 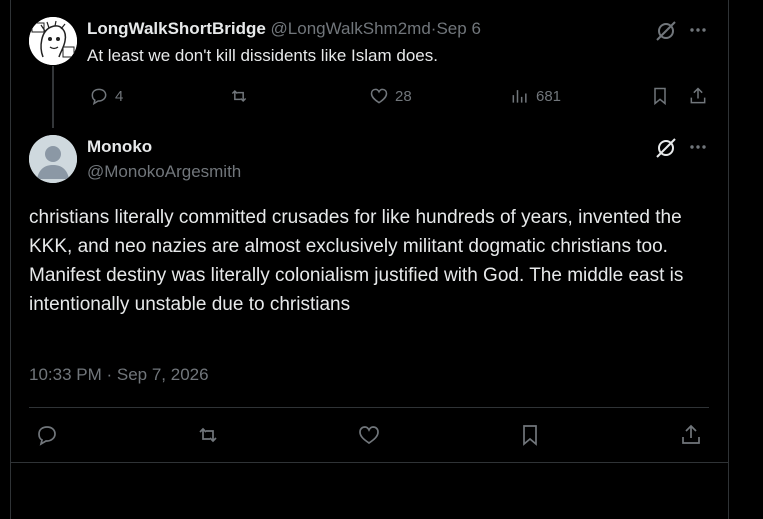 What do you see at coordinates (519, 96) in the screenshot?
I see `views-icon` at bounding box center [519, 96].